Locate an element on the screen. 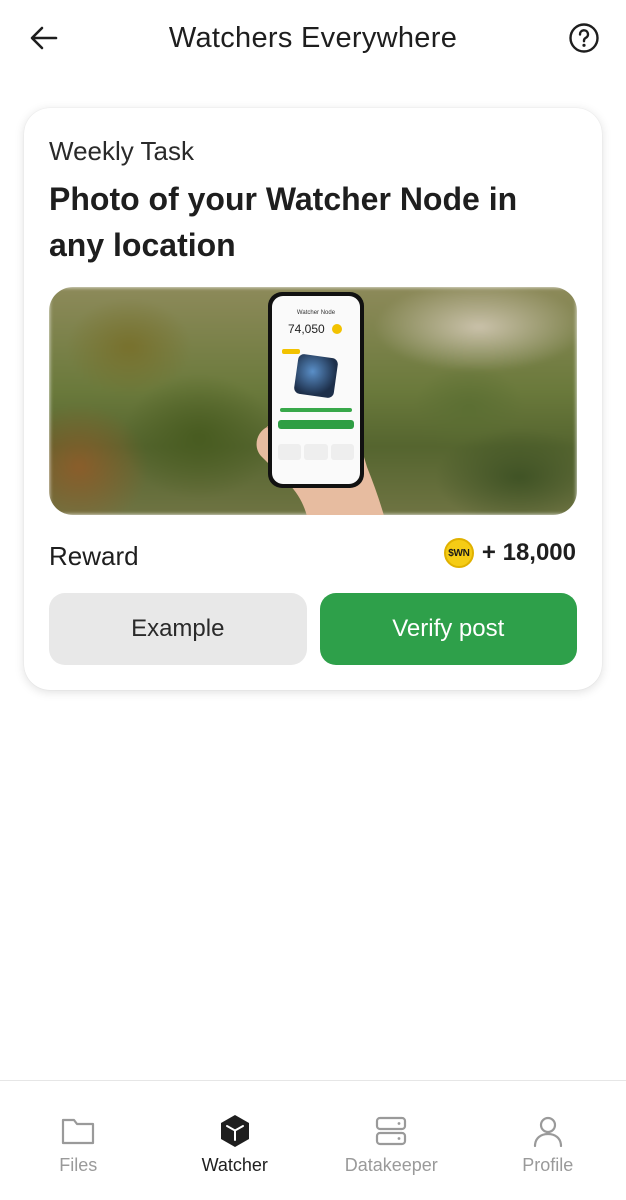 This screenshot has width=626, height=1200. phone-progress-bar is located at coordinates (316, 410).